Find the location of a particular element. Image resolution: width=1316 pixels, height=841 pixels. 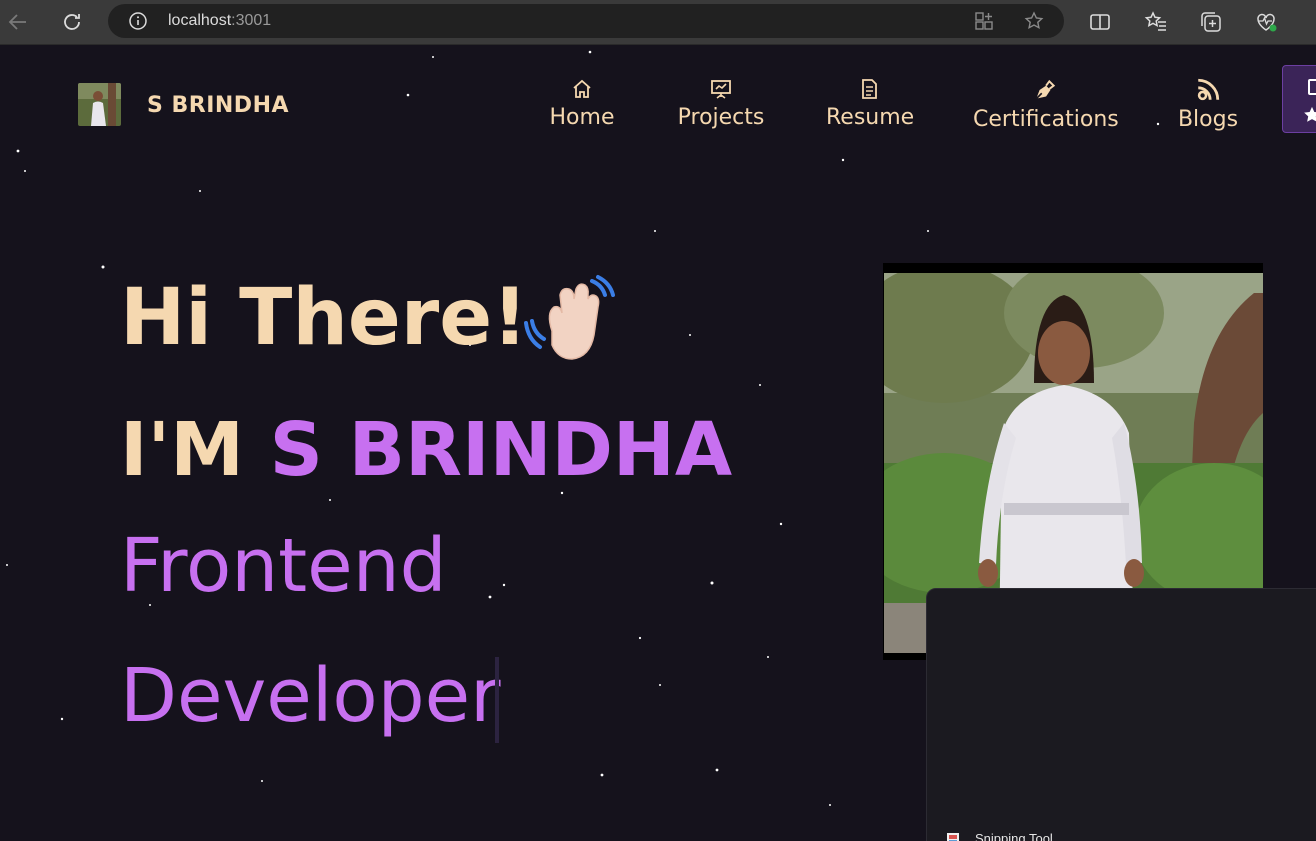

waving-hand-icon is located at coordinates (569, 317).